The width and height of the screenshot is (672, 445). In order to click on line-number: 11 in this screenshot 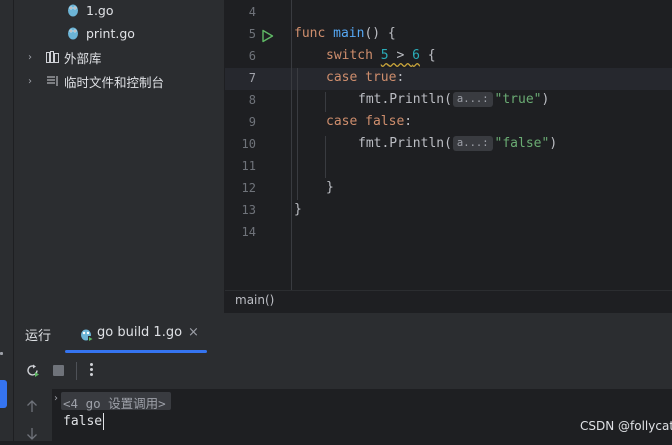, I will do `click(248, 166)`.